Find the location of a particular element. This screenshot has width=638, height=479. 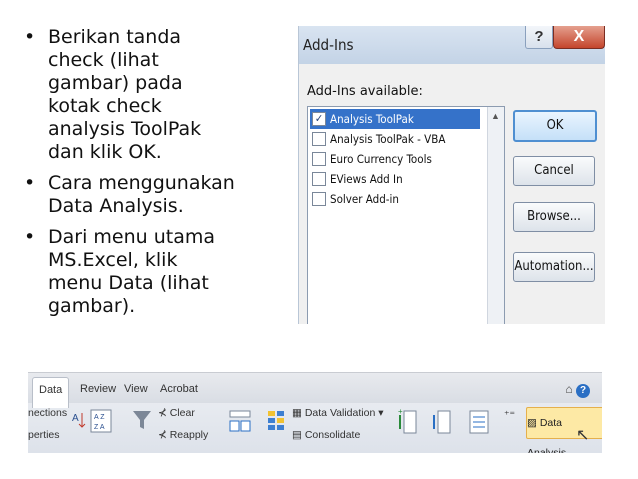

text-to-columns-icon is located at coordinates (240, 421).